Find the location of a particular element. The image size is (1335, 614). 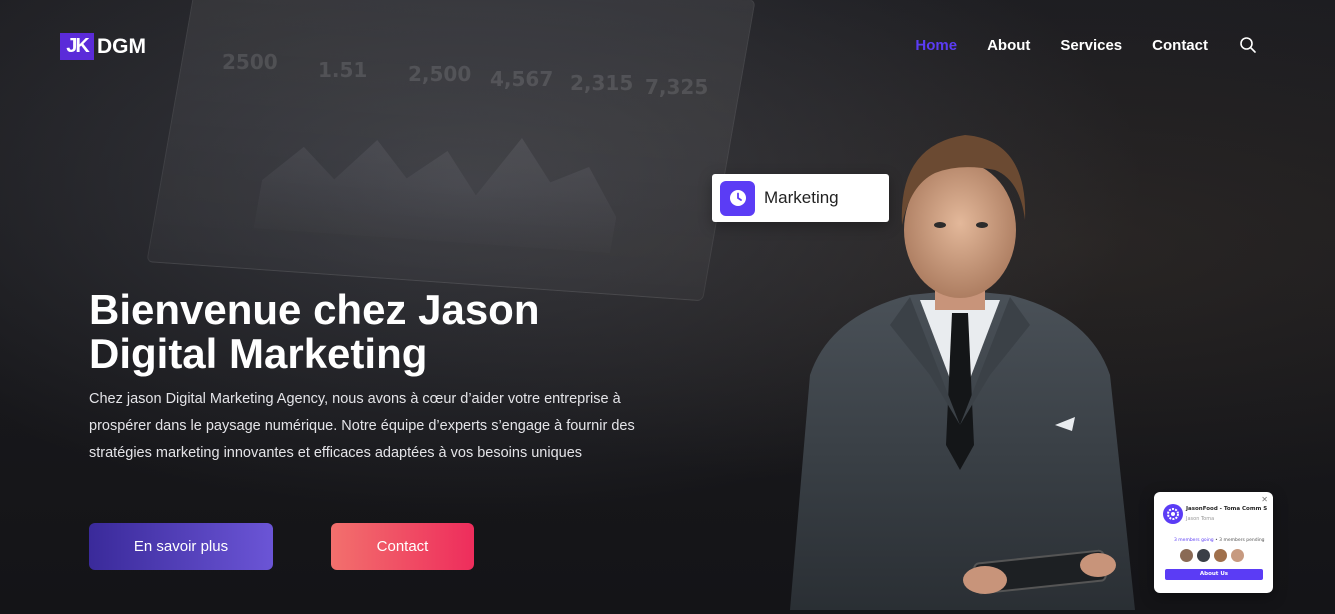

nav-home: Home is located at coordinates (936, 45).